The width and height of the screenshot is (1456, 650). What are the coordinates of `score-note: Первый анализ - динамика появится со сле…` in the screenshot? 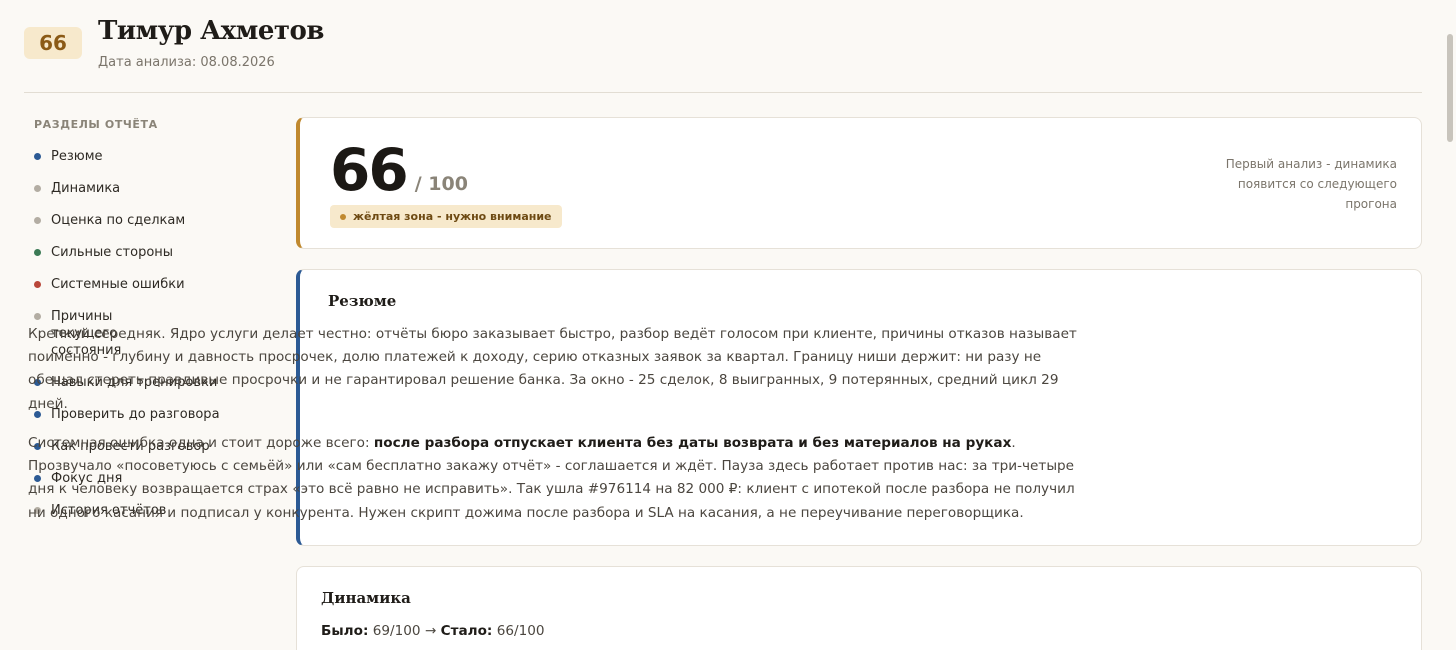 It's located at (1311, 184).